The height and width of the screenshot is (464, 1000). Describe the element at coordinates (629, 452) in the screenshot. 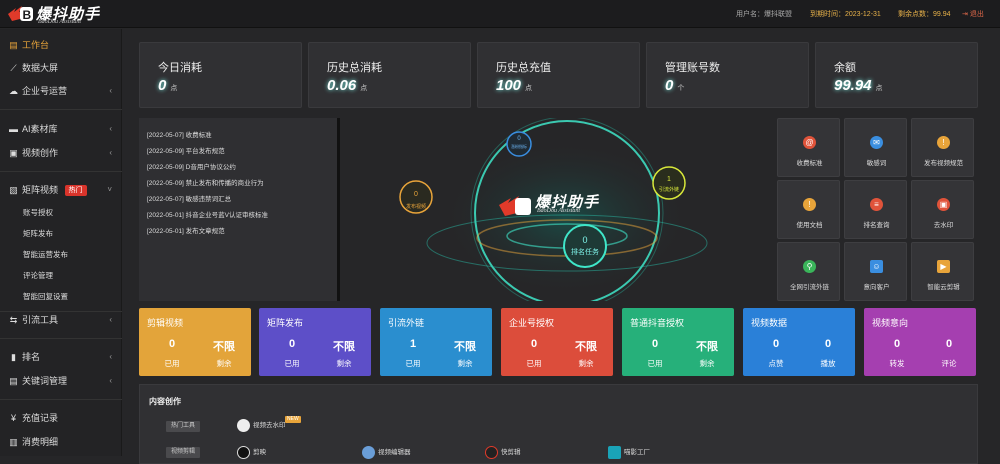

I see `editor-miaoying: 喵影工厂` at that location.